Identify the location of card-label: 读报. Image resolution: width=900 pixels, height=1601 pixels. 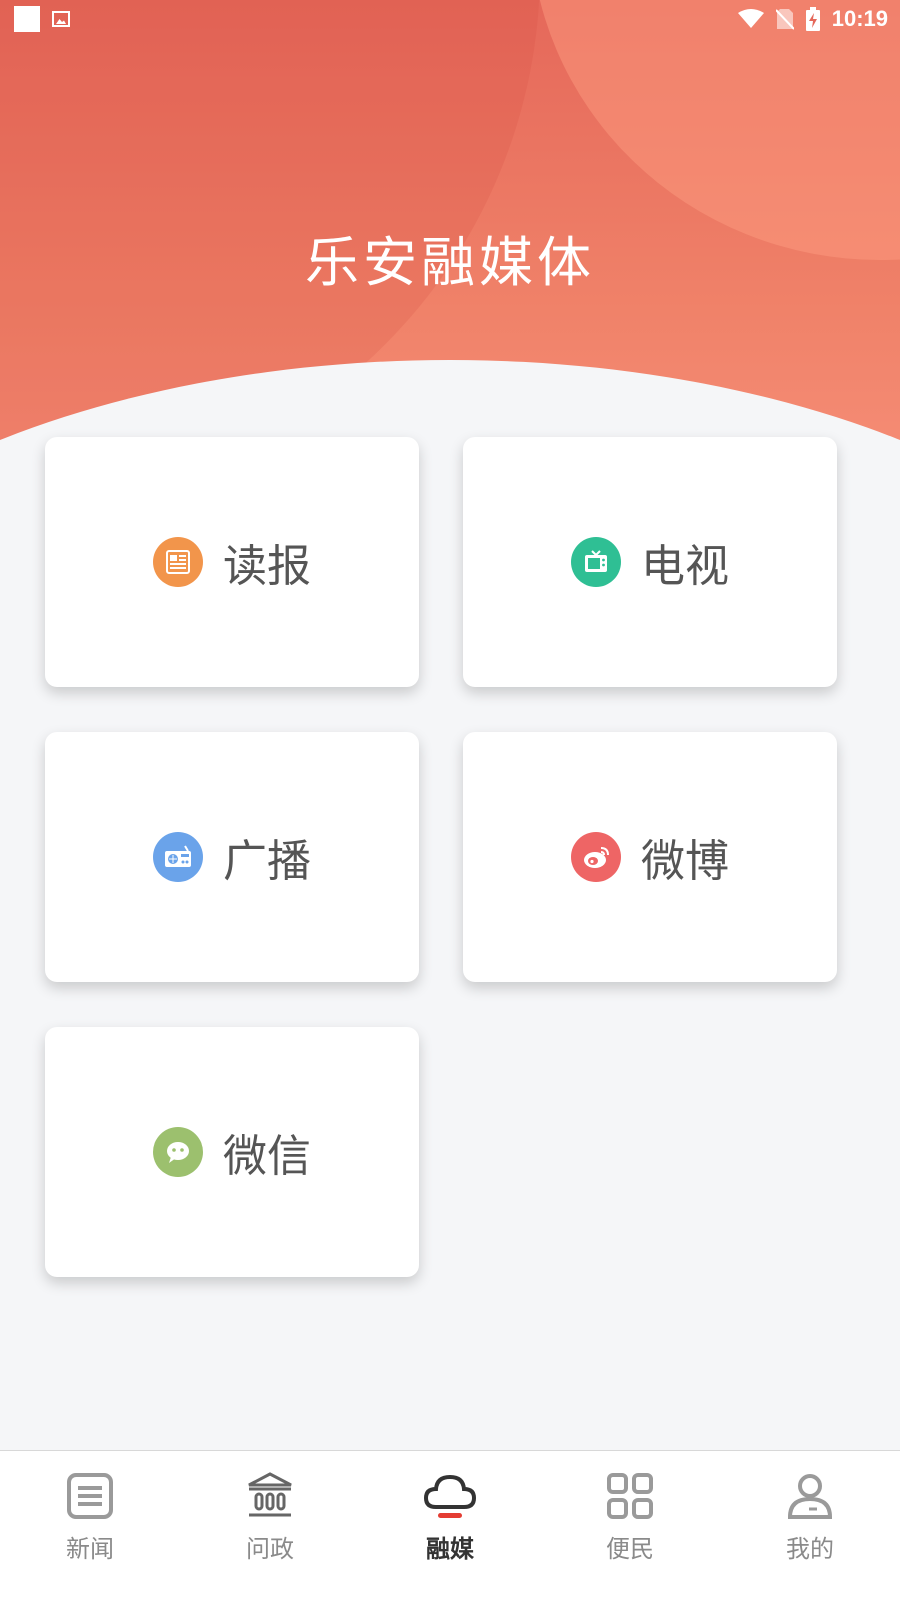
(267, 566).